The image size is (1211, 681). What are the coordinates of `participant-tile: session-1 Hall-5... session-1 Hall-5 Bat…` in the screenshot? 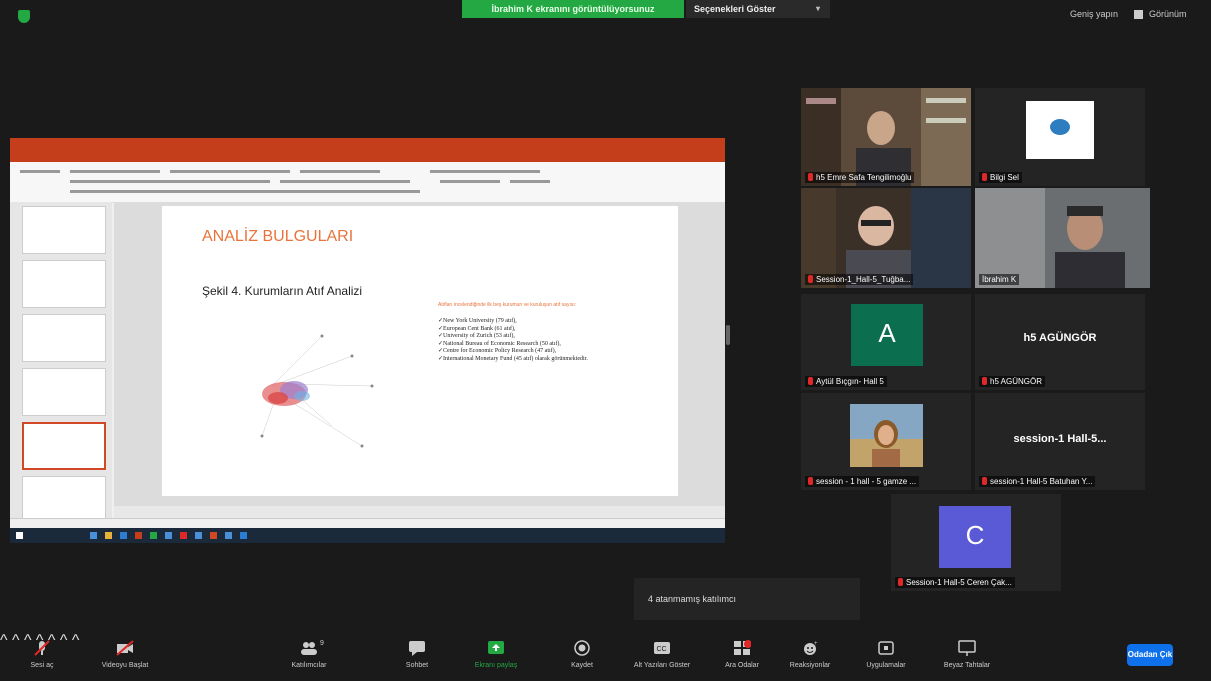 It's located at (1060, 441).